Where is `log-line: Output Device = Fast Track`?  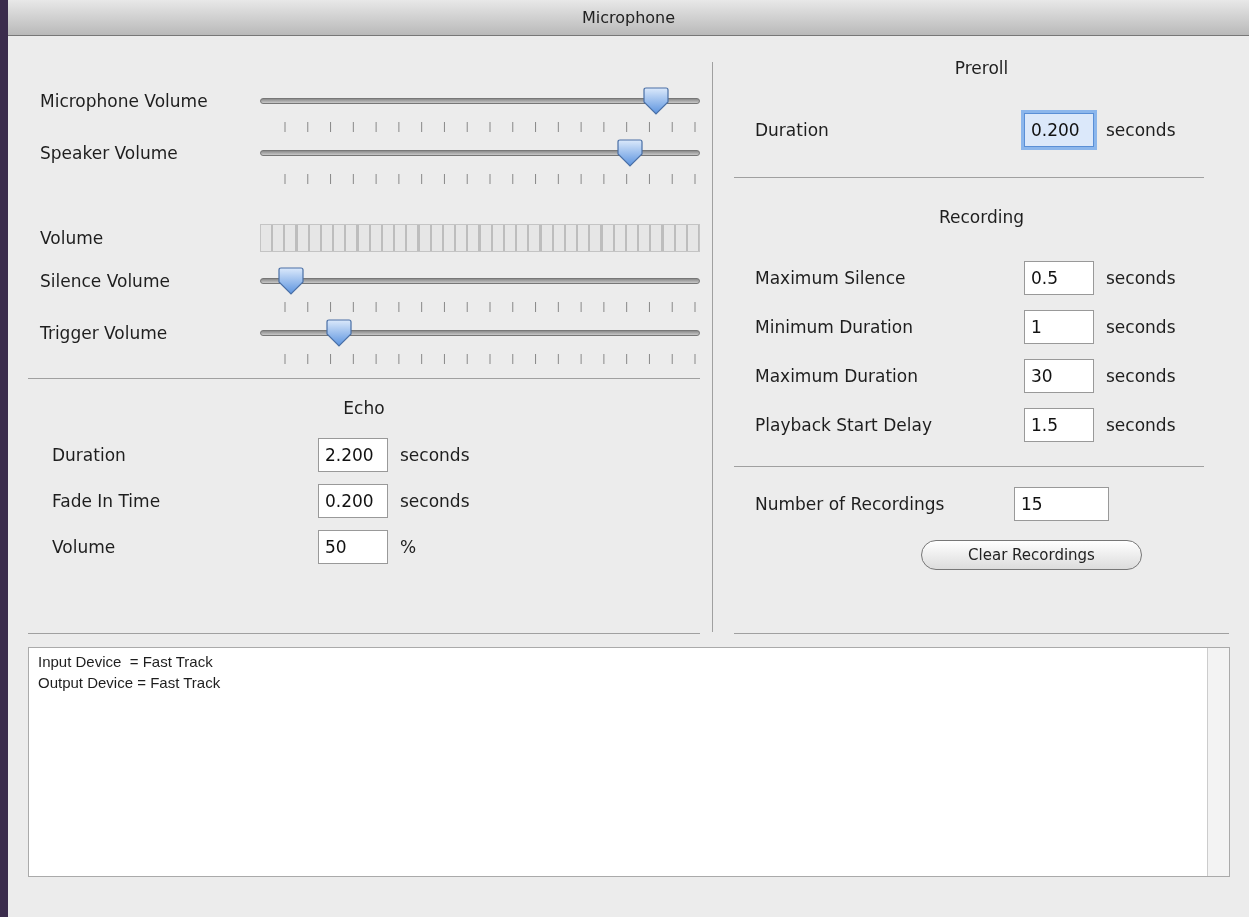
log-line: Output Device = Fast Track is located at coordinates (129, 683).